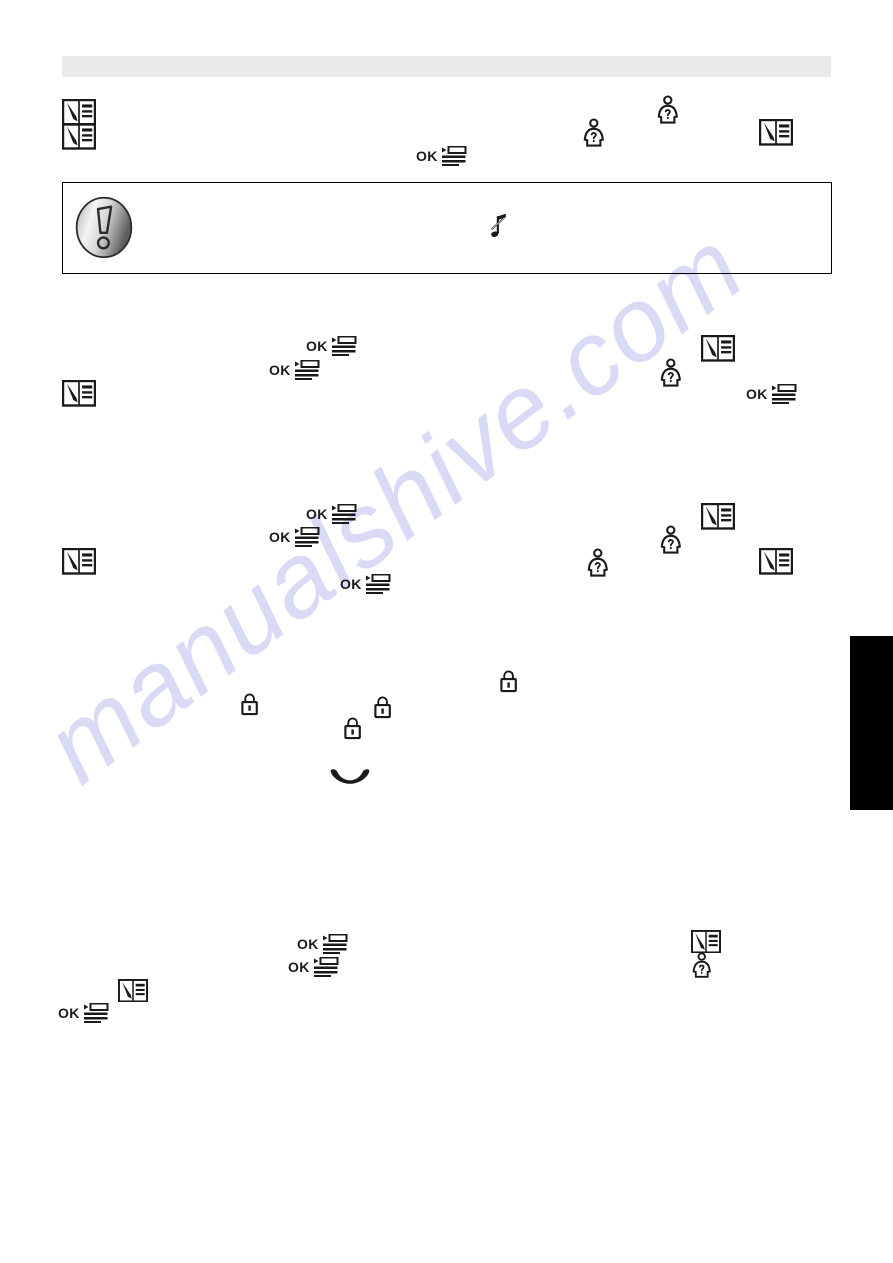  Describe the element at coordinates (499, 227) in the screenshot. I see `mute-music-note-icon` at that location.